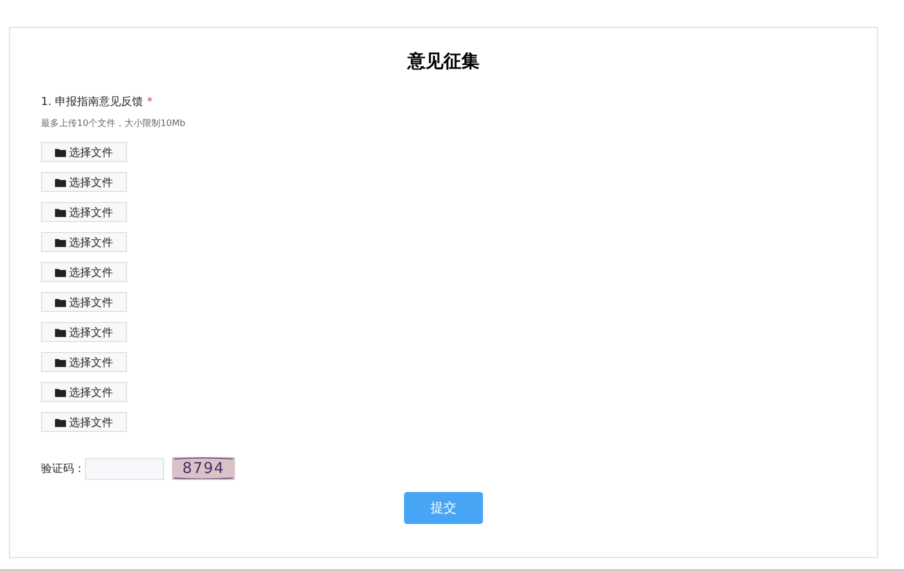  Describe the element at coordinates (203, 468) in the screenshot. I see `captcha-image: 8794` at that location.